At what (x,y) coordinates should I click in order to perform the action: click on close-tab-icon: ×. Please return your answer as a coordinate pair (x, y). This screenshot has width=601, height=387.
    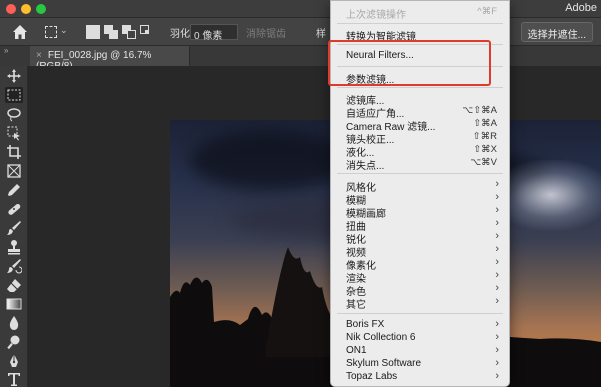
    Looking at the image, I should click on (39, 55).